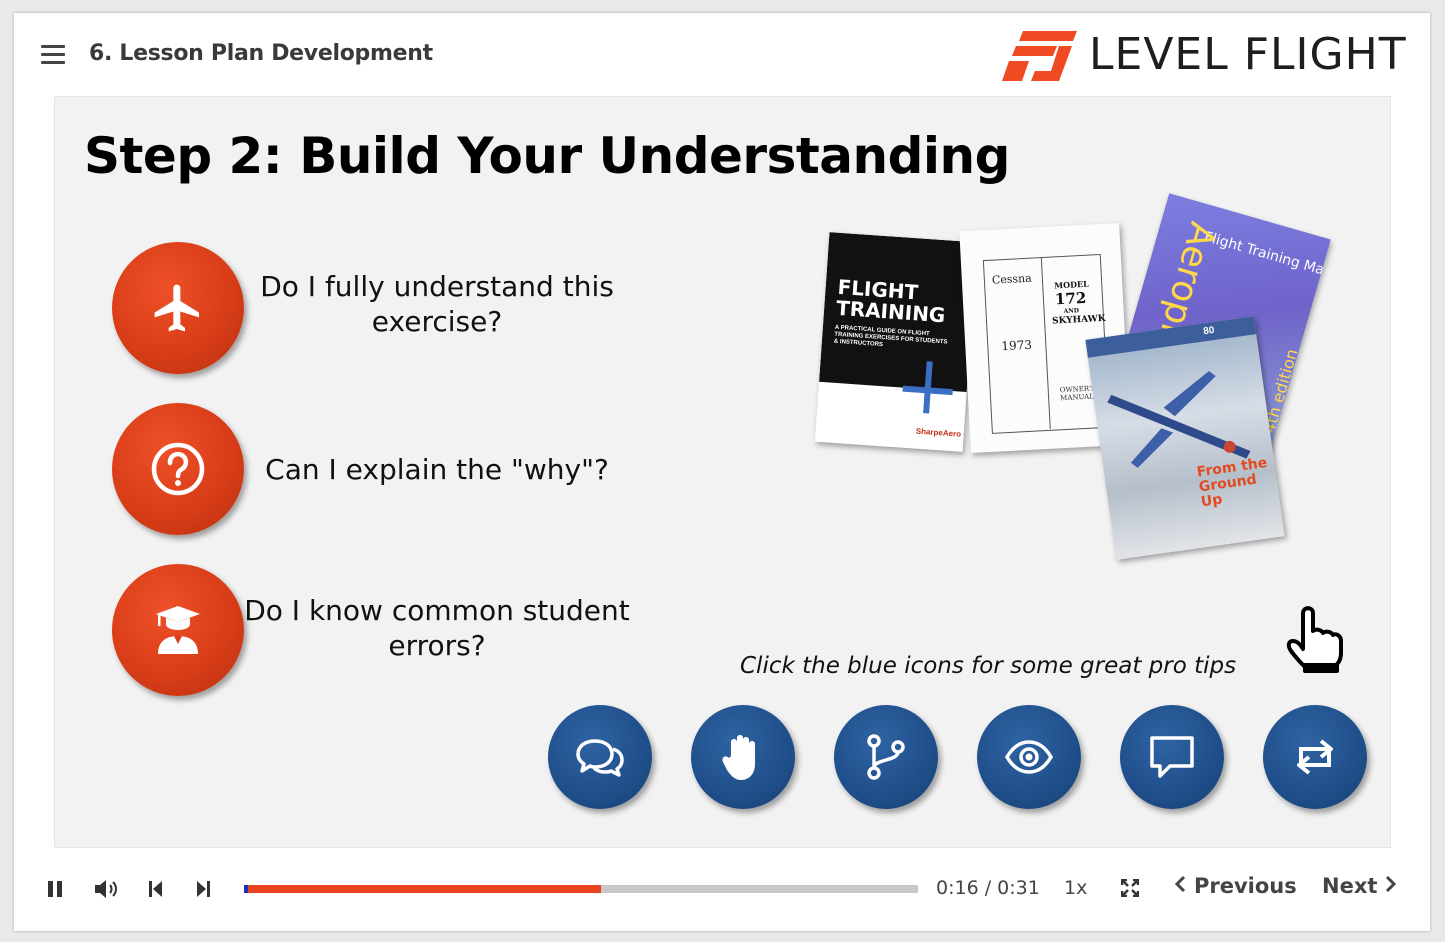 The image size is (1445, 942). Describe the element at coordinates (437, 628) in the screenshot. I see `question-3-text: Do I know common student errors?` at that location.